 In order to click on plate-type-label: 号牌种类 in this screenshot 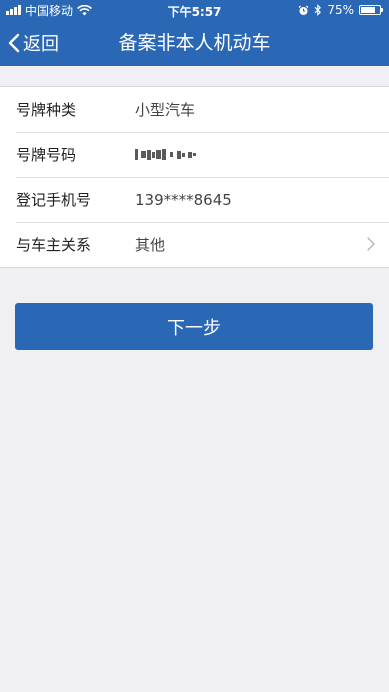, I will do `click(46, 110)`.